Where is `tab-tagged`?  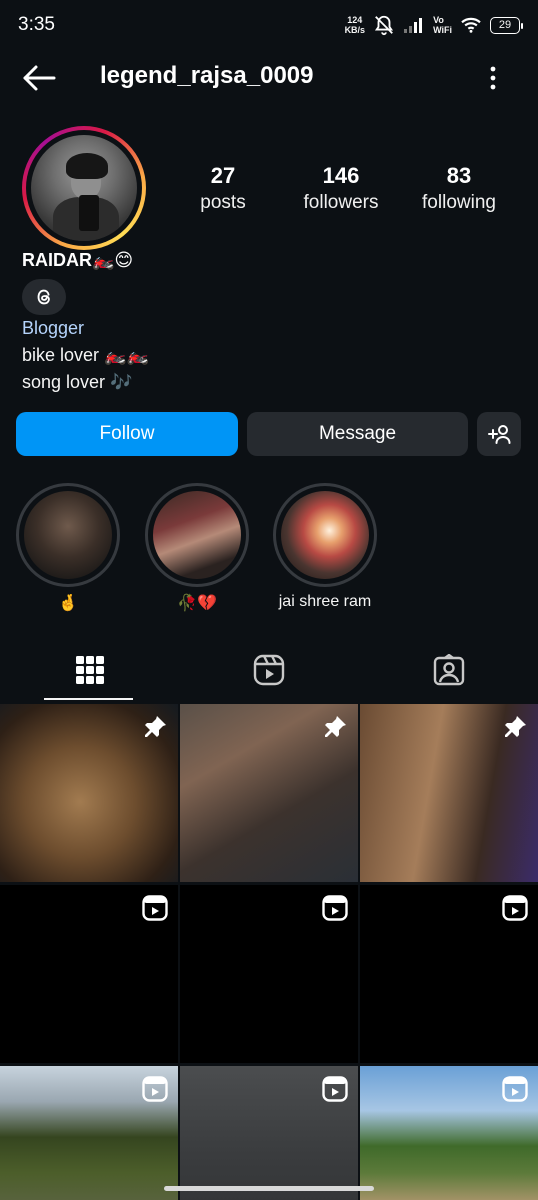 tab-tagged is located at coordinates (448, 670).